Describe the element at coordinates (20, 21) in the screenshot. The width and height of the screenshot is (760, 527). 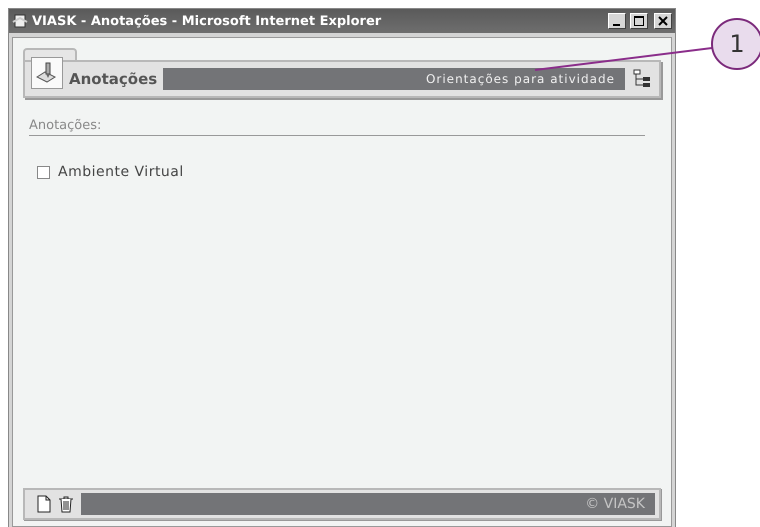
I see `browser-icon` at that location.